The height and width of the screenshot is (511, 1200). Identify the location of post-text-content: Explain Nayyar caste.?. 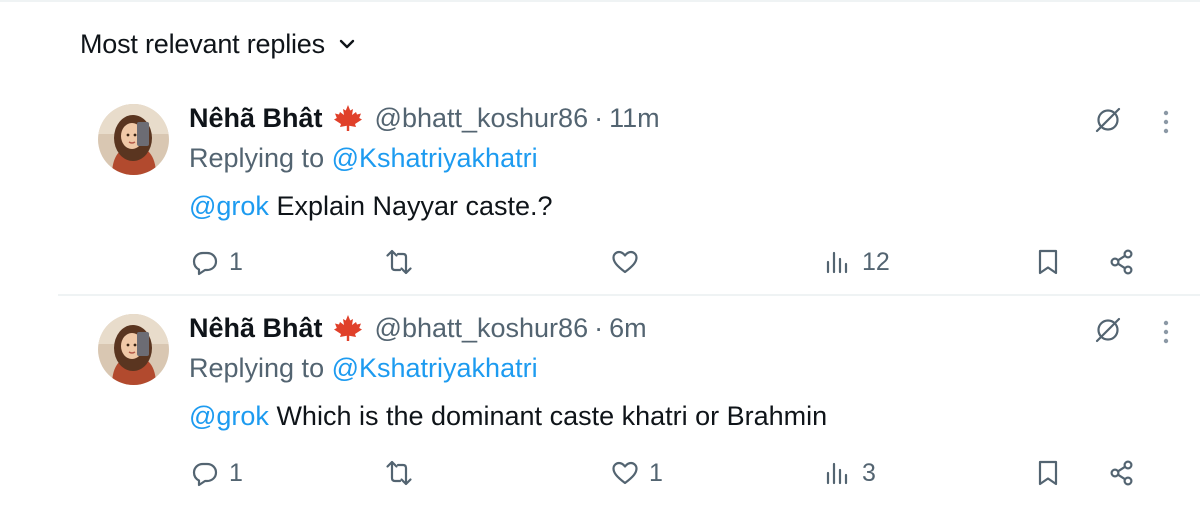
(410, 206).